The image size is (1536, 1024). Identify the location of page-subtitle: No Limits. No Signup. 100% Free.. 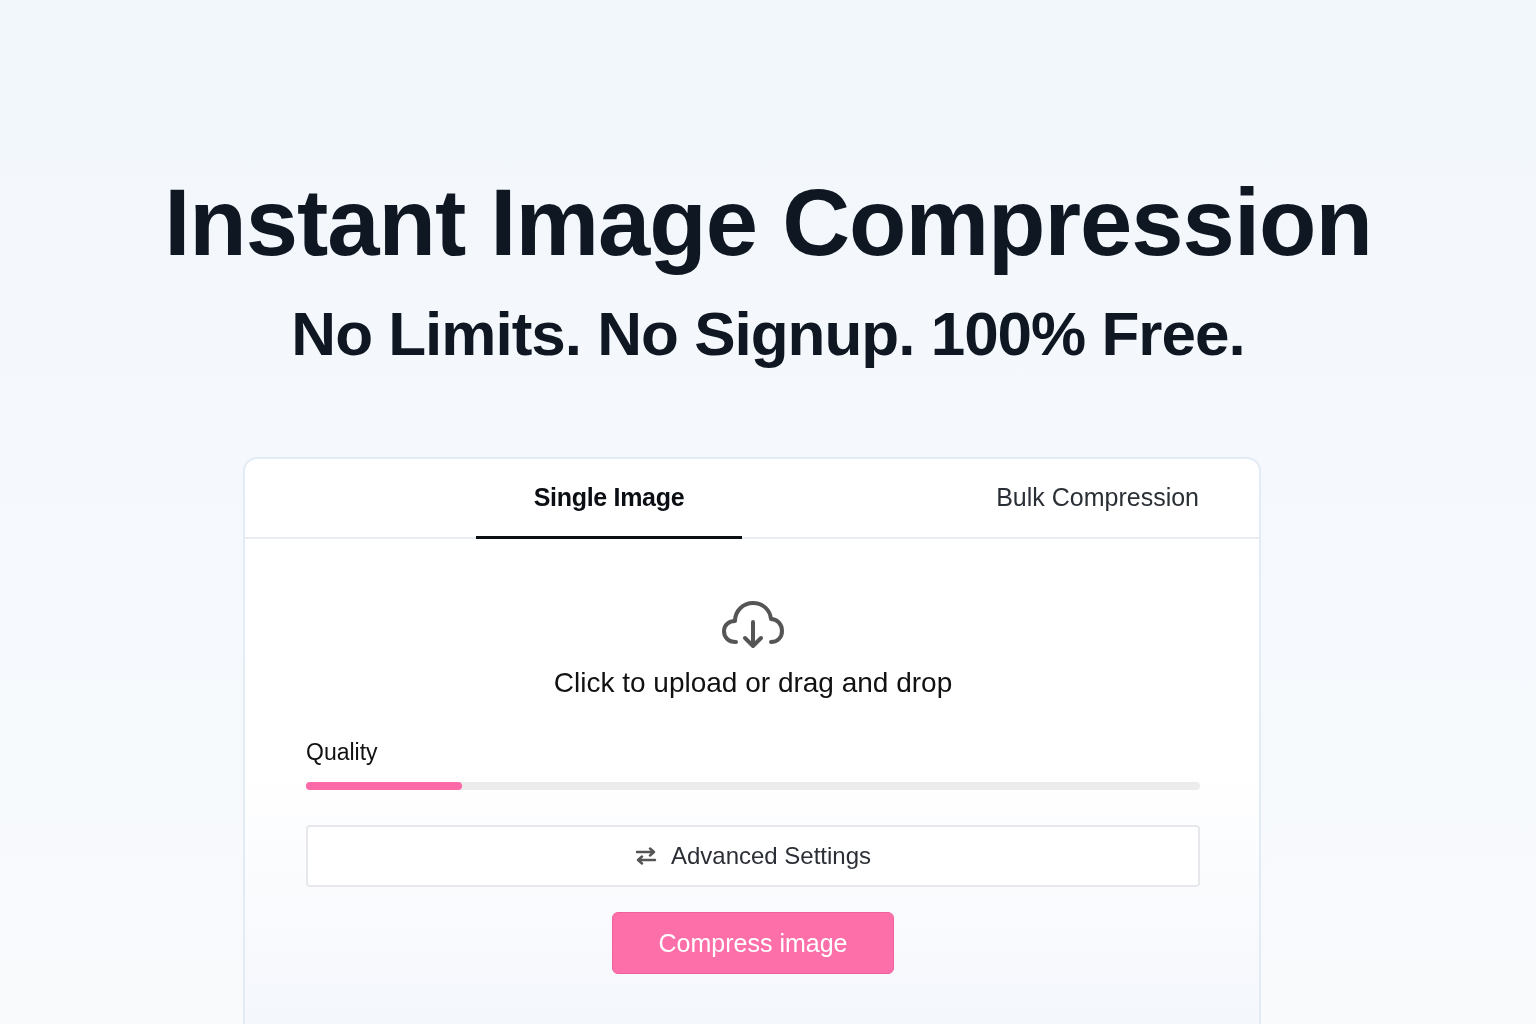
(768, 334).